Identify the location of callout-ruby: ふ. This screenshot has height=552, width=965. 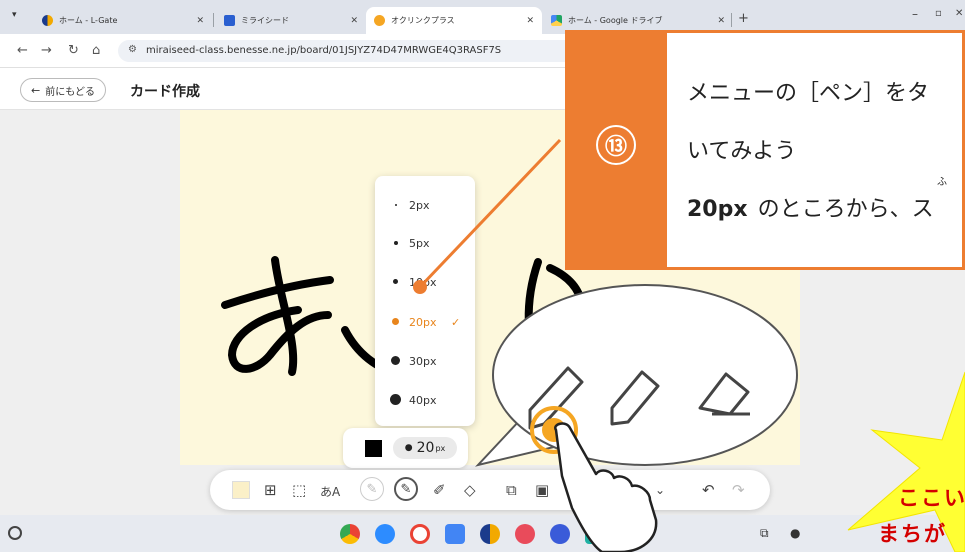
(942, 182).